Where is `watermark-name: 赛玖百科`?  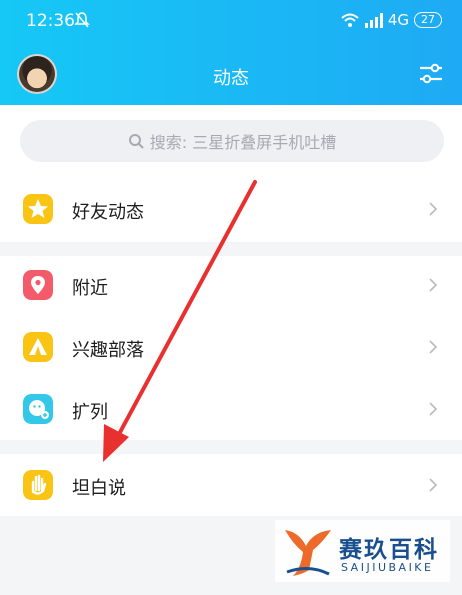 watermark-name: 赛玖百科 is located at coordinates (389, 550).